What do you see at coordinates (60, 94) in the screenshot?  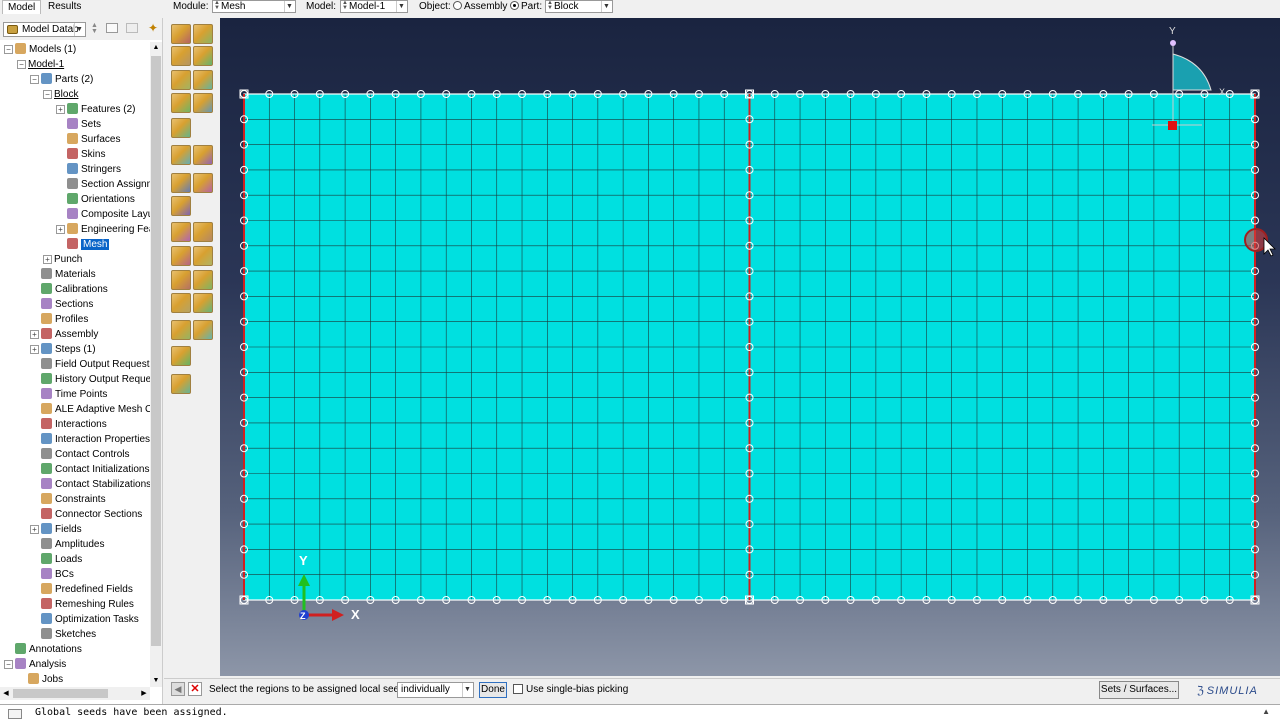 I see `tree-item: − Block` at bounding box center [60, 94].